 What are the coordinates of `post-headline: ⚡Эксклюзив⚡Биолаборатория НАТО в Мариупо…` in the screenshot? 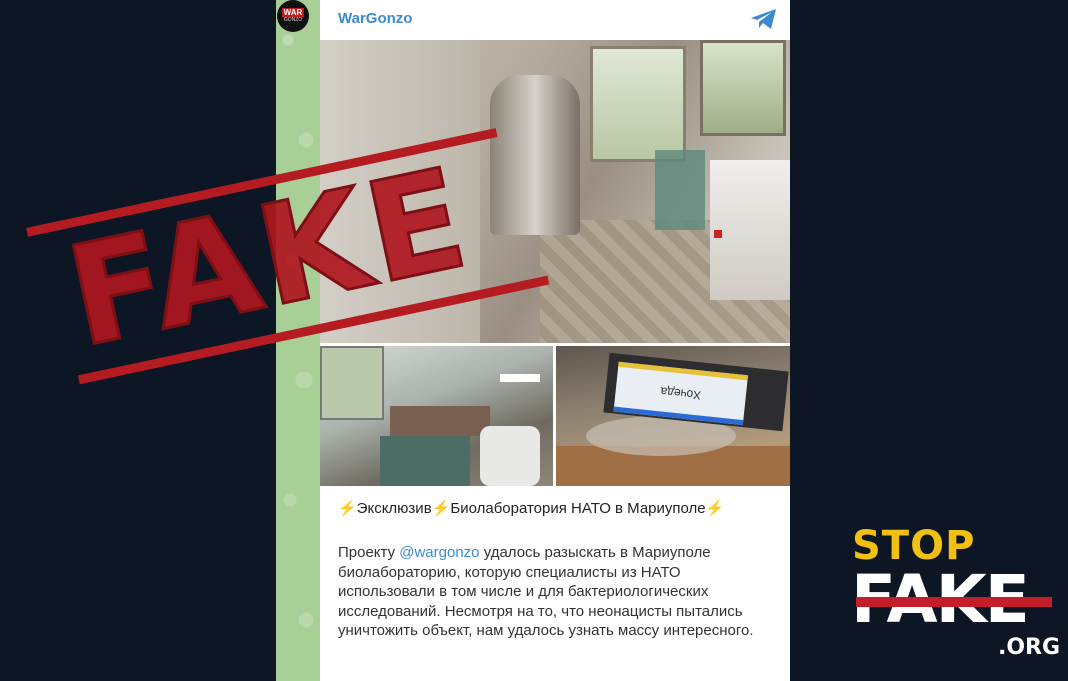 It's located at (531, 508).